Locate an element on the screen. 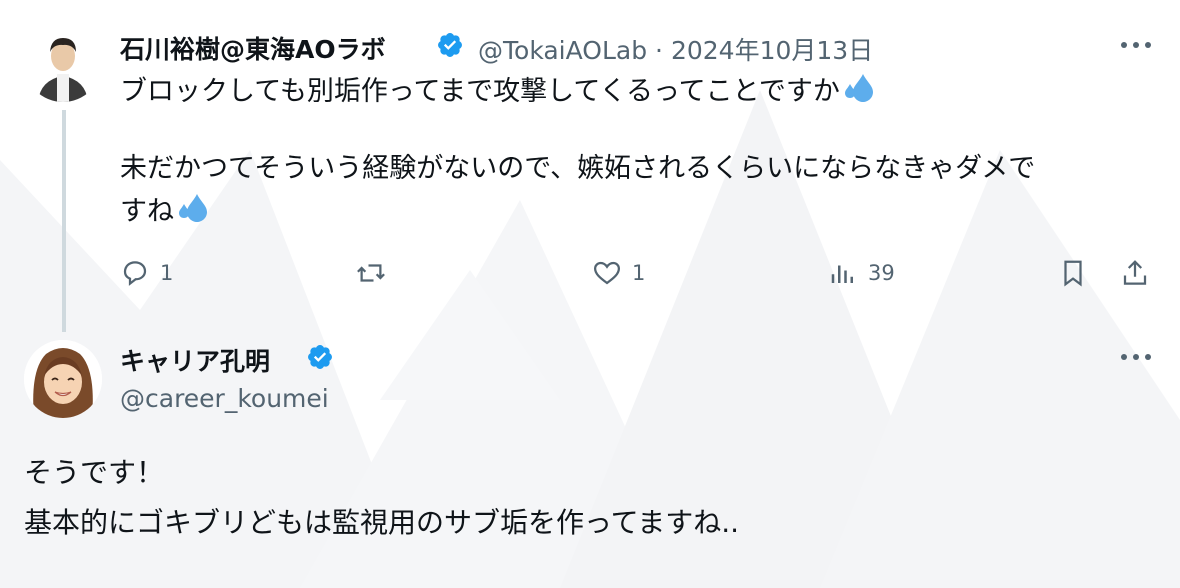  reply-button: 1 is located at coordinates (146, 273).